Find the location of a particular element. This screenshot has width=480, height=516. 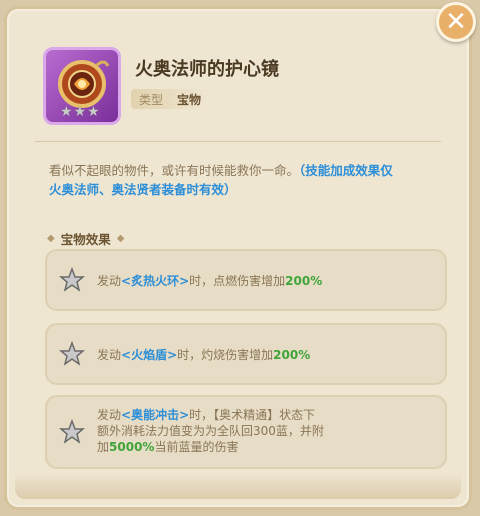

decorative-ground is located at coordinates (238, 486).